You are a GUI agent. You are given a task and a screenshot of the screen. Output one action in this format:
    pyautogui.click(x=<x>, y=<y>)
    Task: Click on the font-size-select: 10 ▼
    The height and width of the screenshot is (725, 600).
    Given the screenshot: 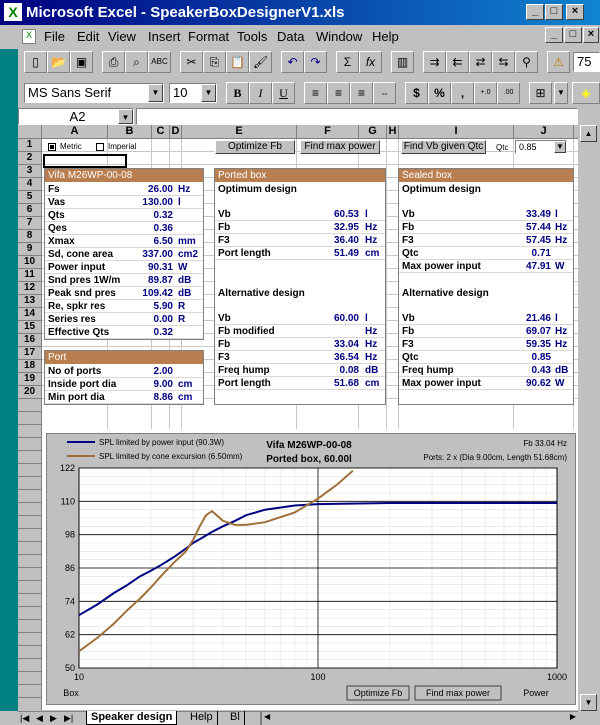 What is the action you would take?
    pyautogui.click(x=193, y=93)
    